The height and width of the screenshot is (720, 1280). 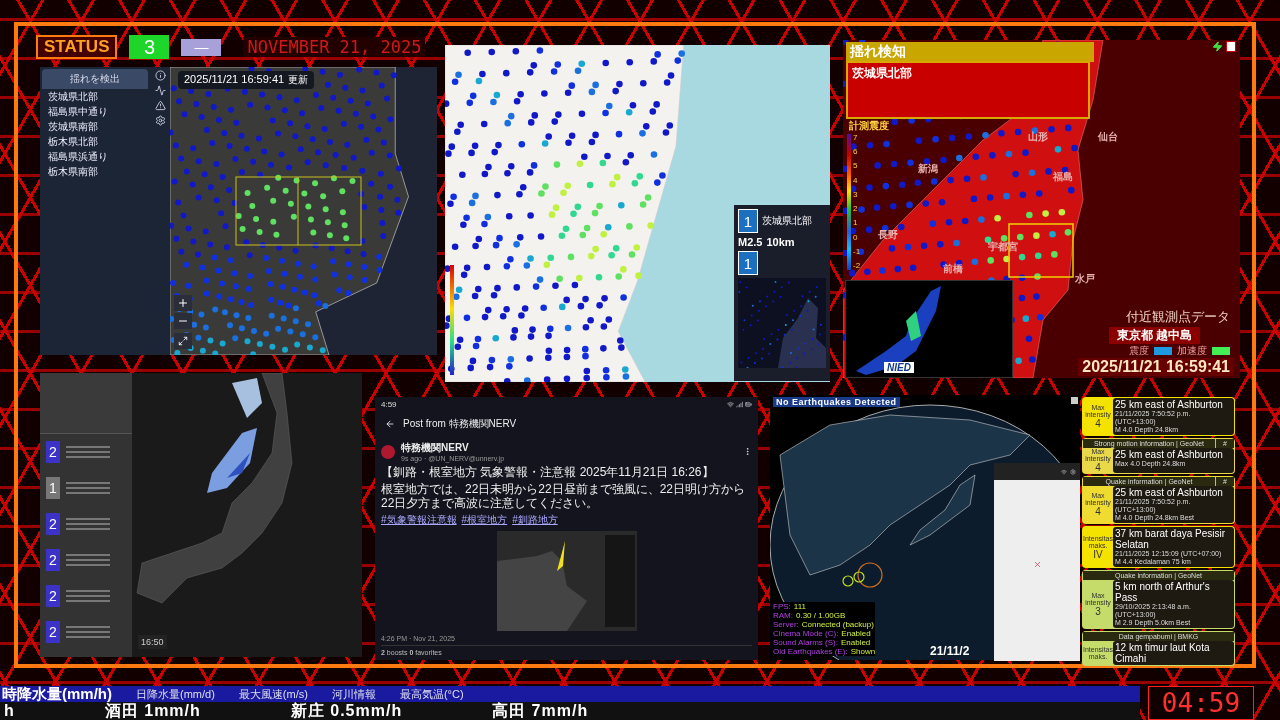 What do you see at coordinates (968, 90) in the screenshot?
I see `alert-region: 茨城県北部` at bounding box center [968, 90].